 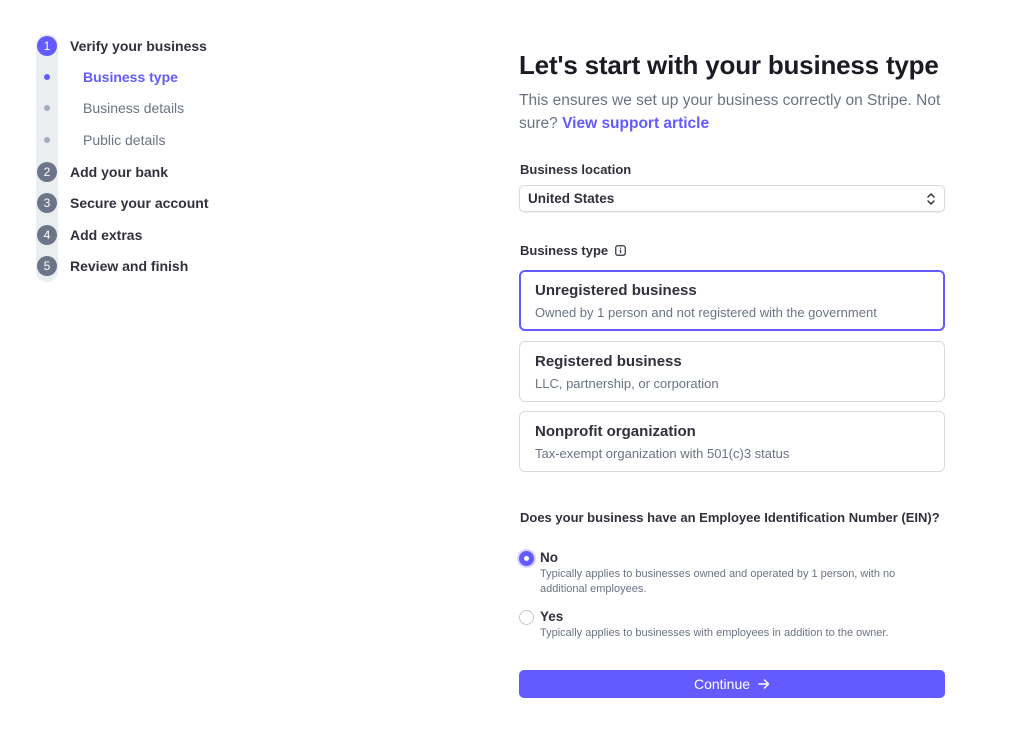 I want to click on chevron-up-down-icon, so click(x=931, y=199).